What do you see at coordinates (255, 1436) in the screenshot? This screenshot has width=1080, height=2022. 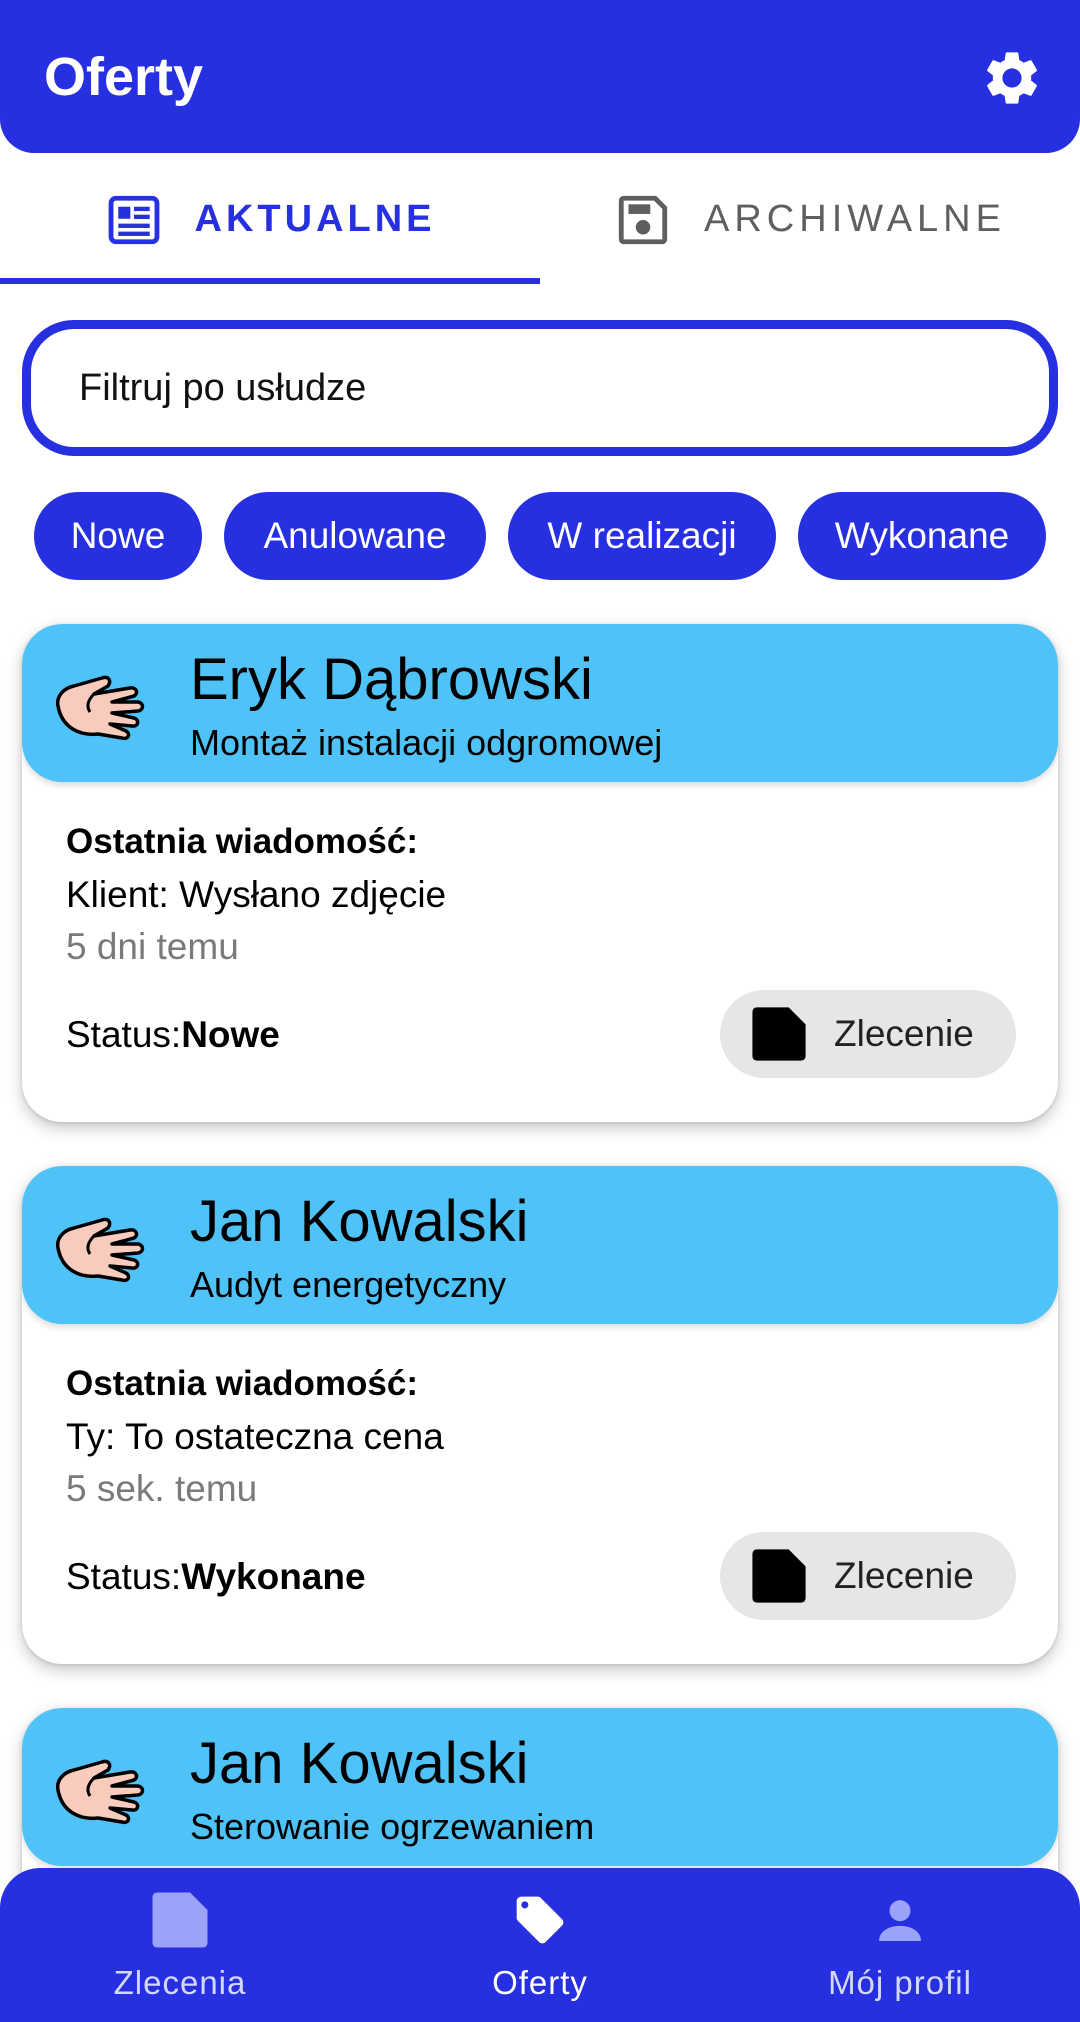 I see `last-message: Ty: To ostateczna cena` at bounding box center [255, 1436].